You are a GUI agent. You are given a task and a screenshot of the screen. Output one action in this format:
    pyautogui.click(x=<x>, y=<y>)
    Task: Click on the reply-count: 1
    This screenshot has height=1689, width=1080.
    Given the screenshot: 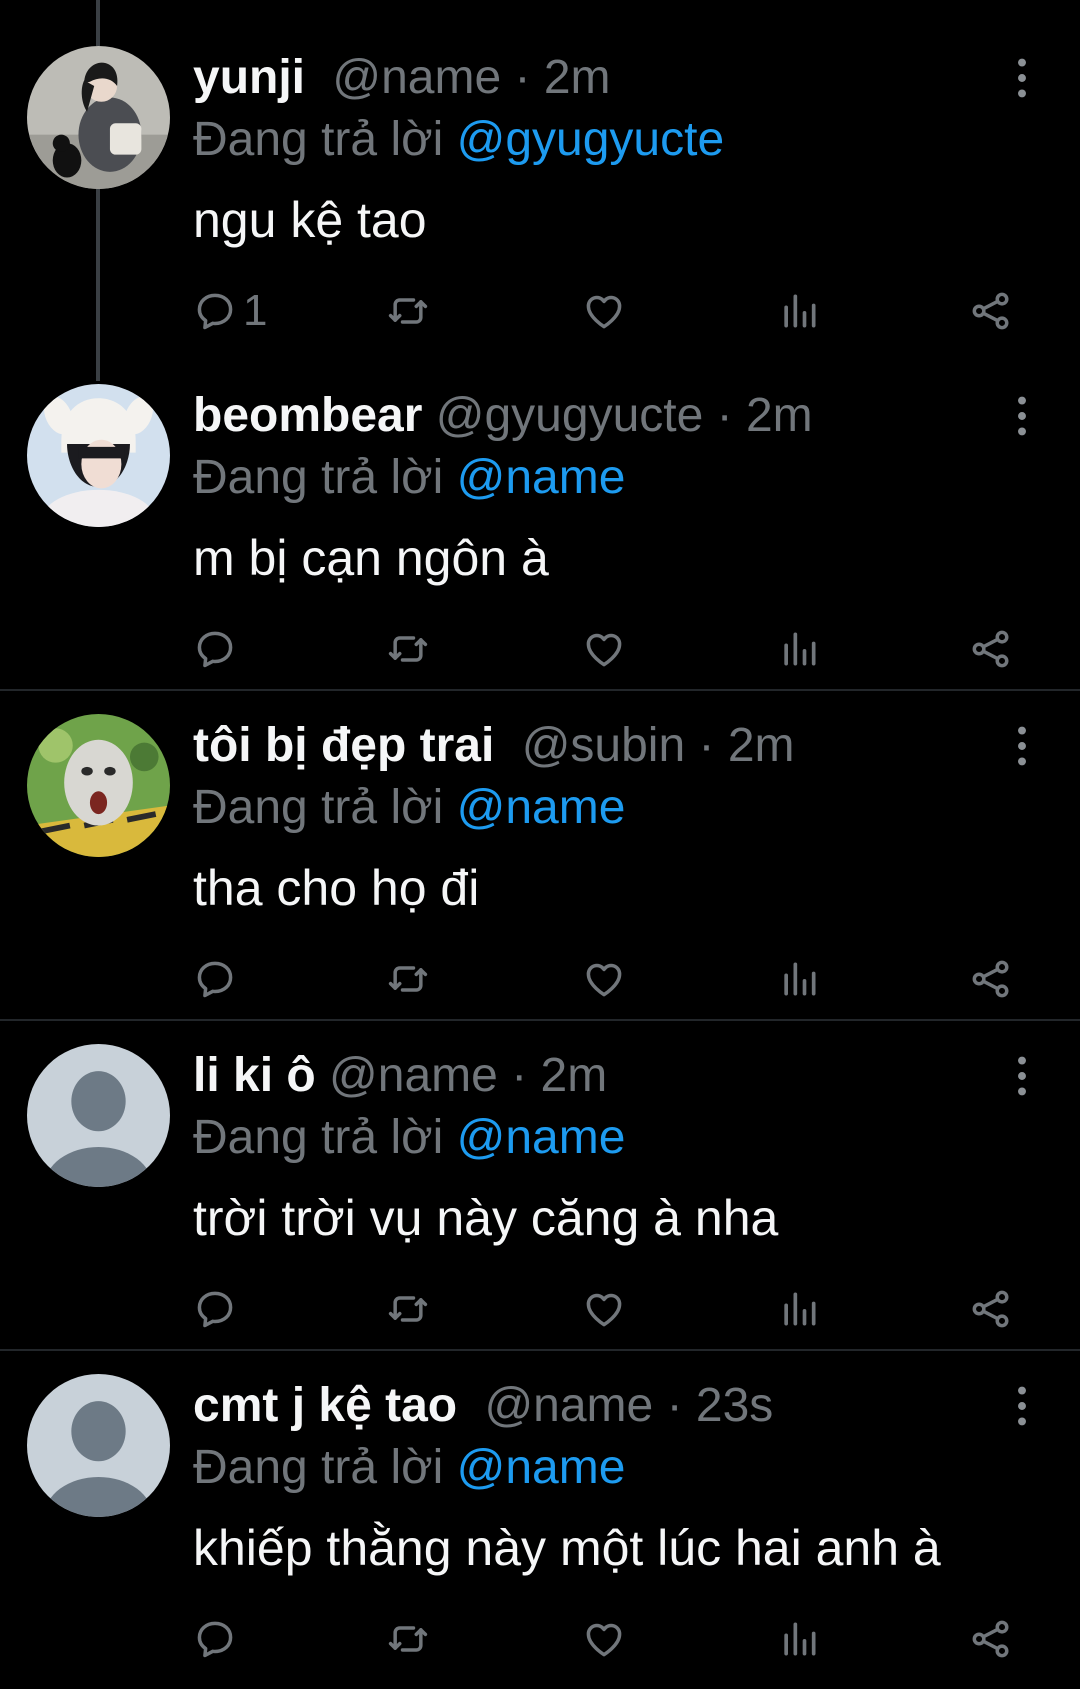 What is the action you would take?
    pyautogui.click(x=255, y=310)
    